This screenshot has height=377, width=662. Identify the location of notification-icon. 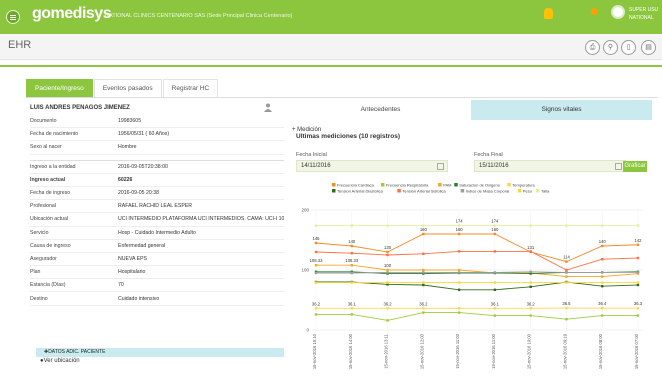
(548, 13).